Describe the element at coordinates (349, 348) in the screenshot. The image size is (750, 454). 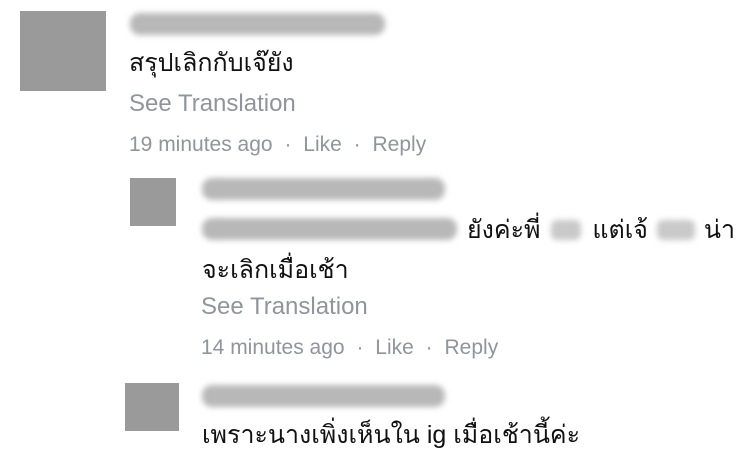
I see `comment-meta: 14 minutes ago · Like · Reply` at that location.